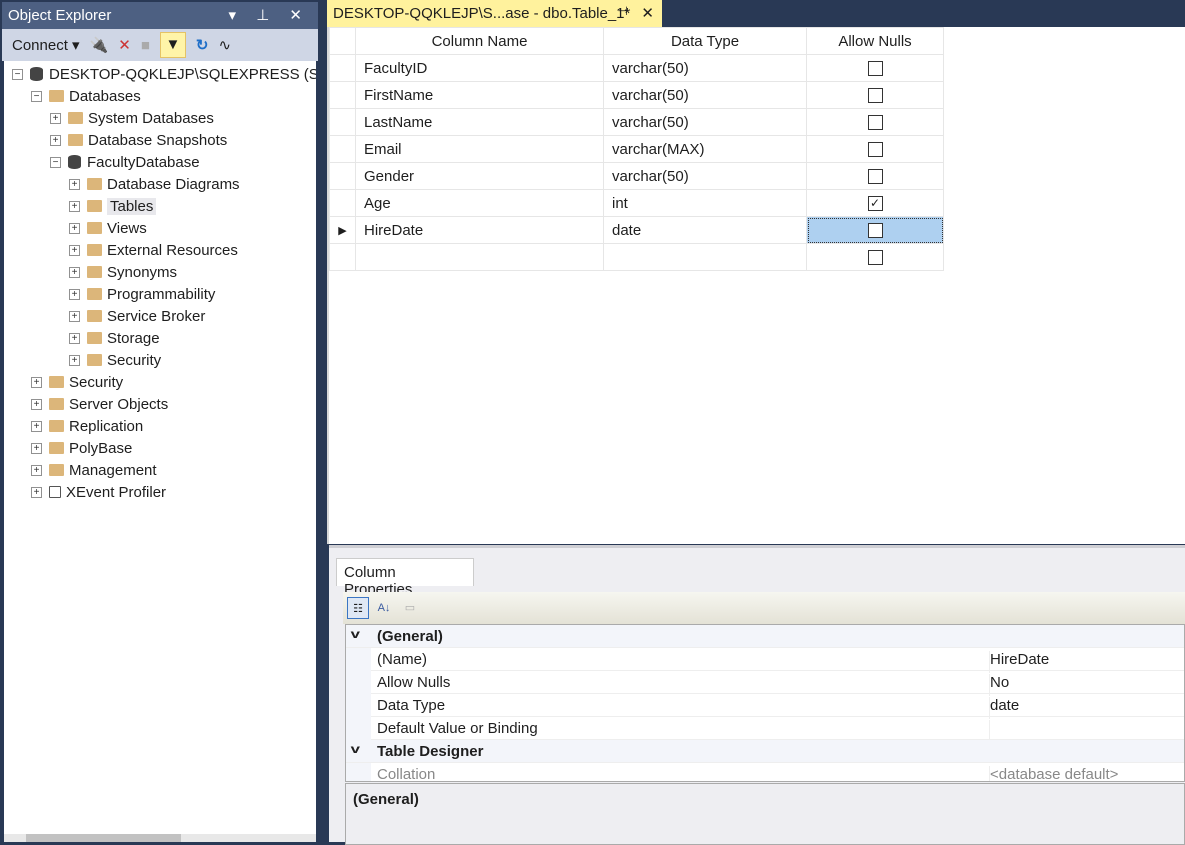 This screenshot has height=845, width=1185. Describe the element at coordinates (765, 751) in the screenshot. I see `property-category: v Table Designer` at that location.